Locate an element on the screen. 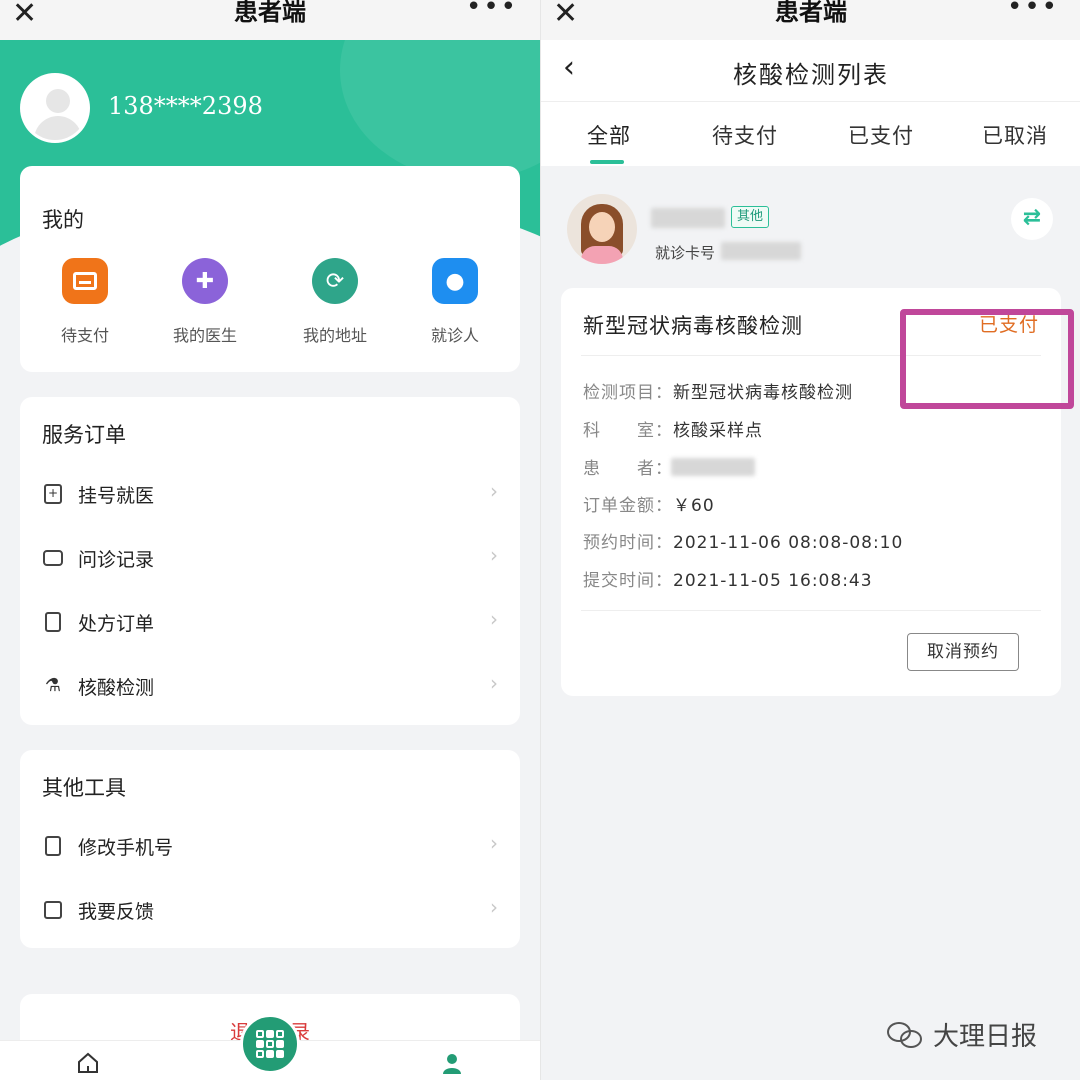  order-status: 已支付 is located at coordinates (1008, 325).